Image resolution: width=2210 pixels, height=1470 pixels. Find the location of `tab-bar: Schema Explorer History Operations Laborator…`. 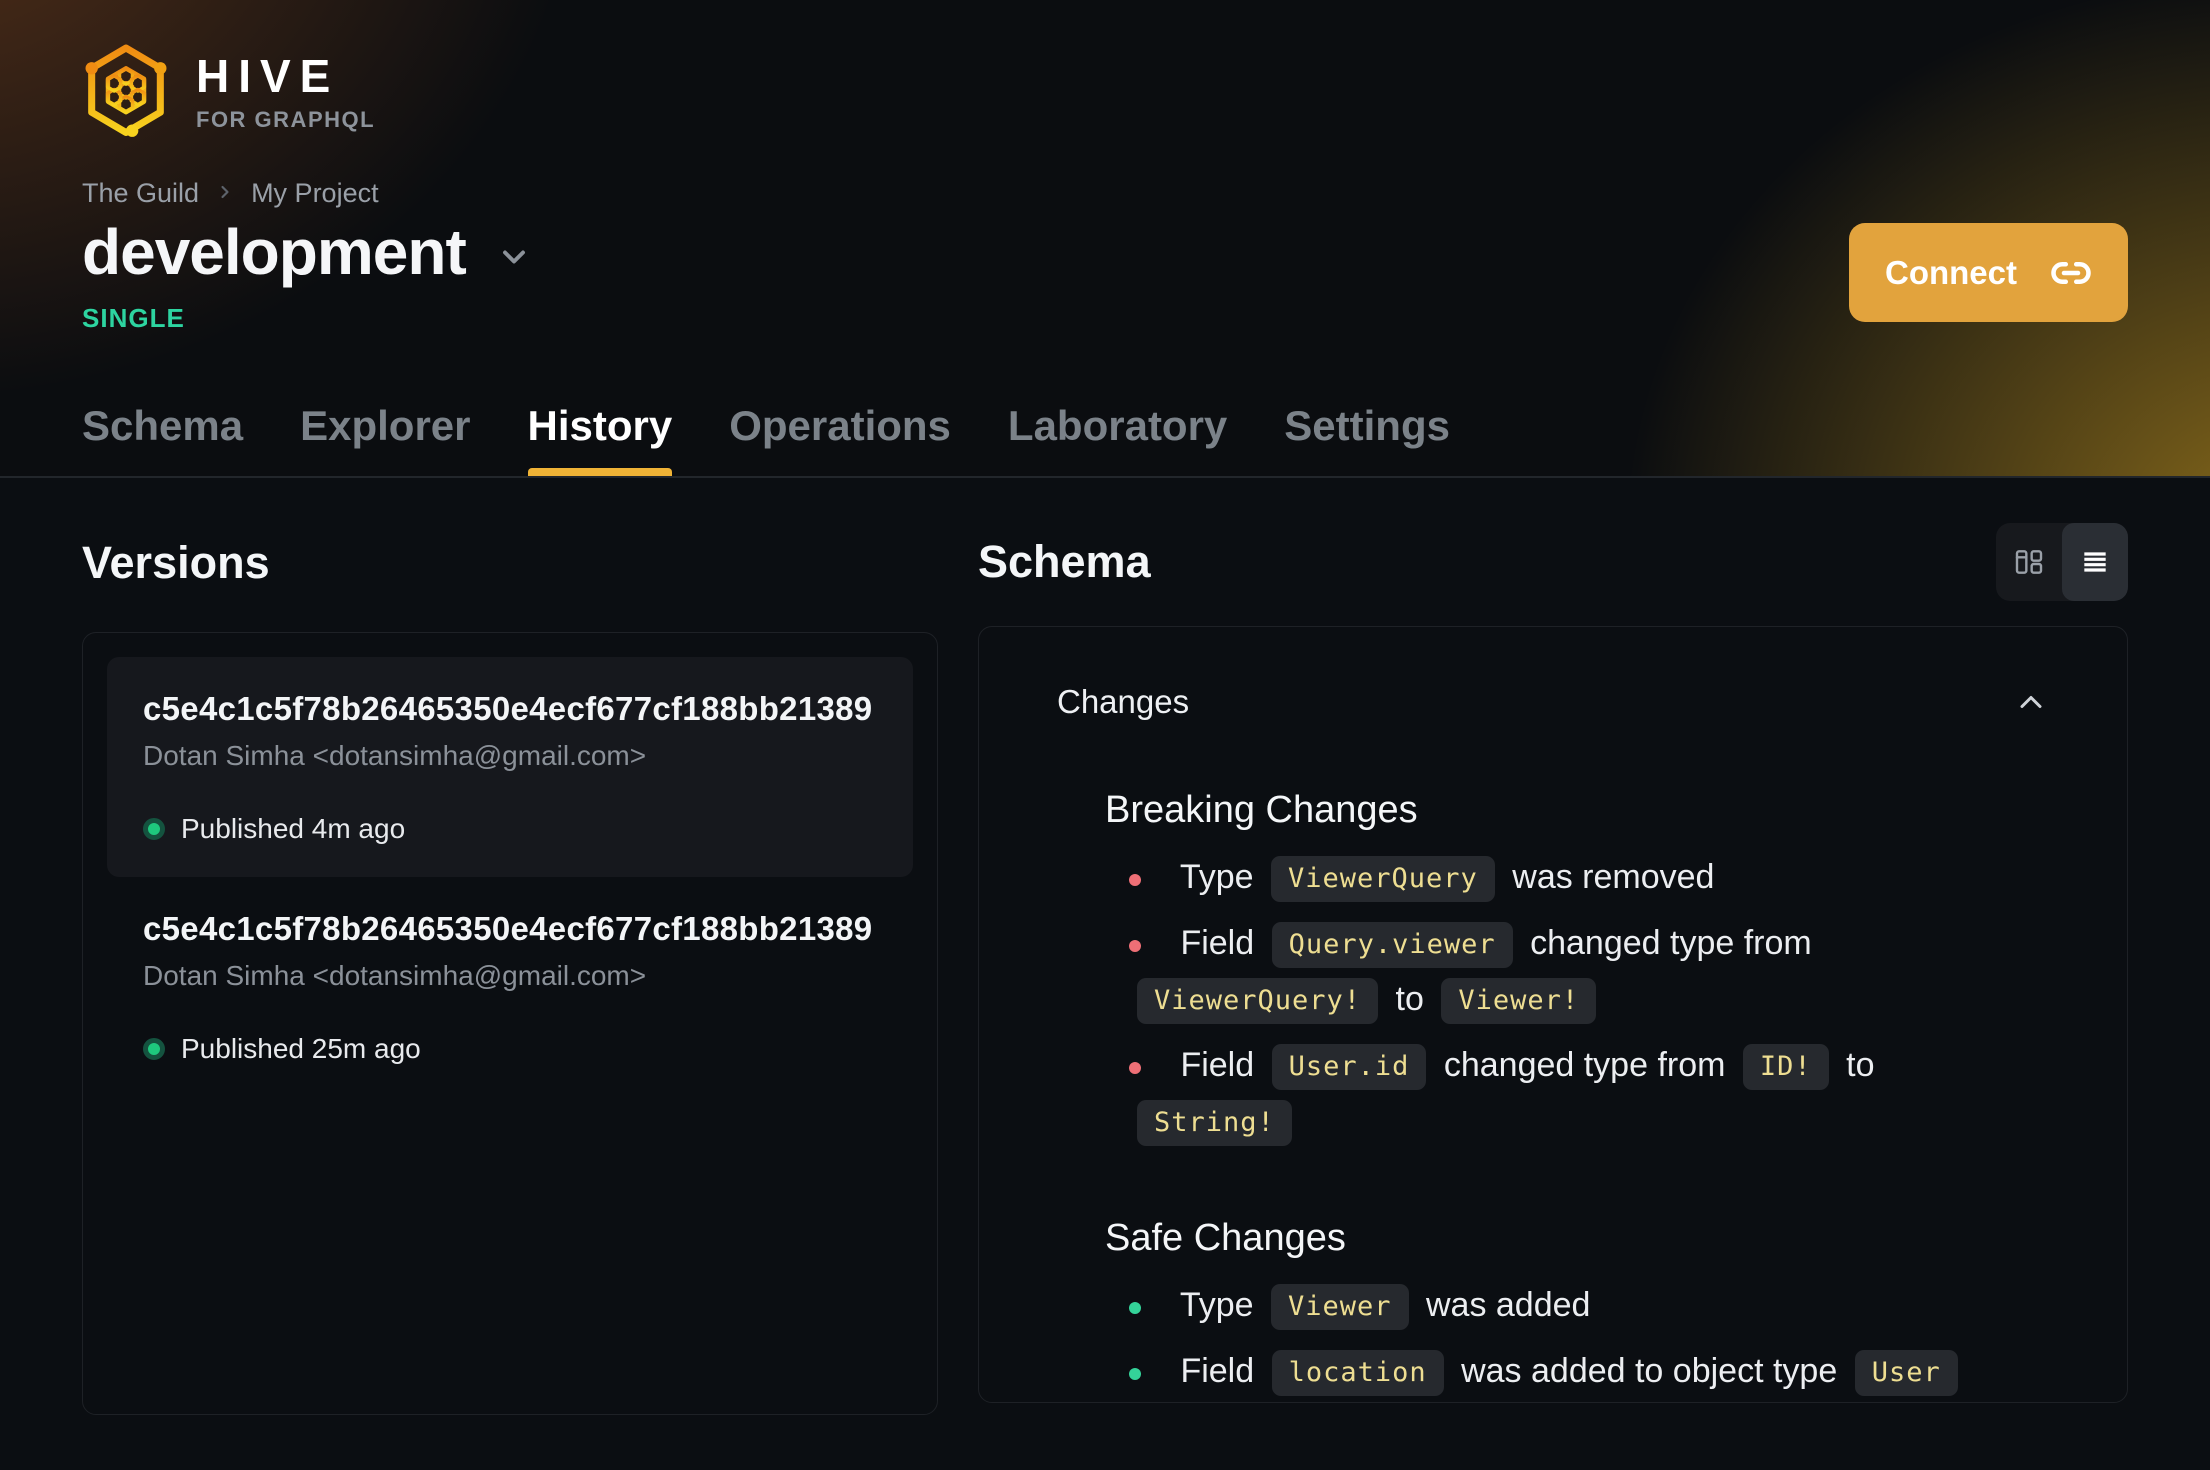

tab-bar: Schema Explorer History Operations Laborator… is located at coordinates (766, 439).